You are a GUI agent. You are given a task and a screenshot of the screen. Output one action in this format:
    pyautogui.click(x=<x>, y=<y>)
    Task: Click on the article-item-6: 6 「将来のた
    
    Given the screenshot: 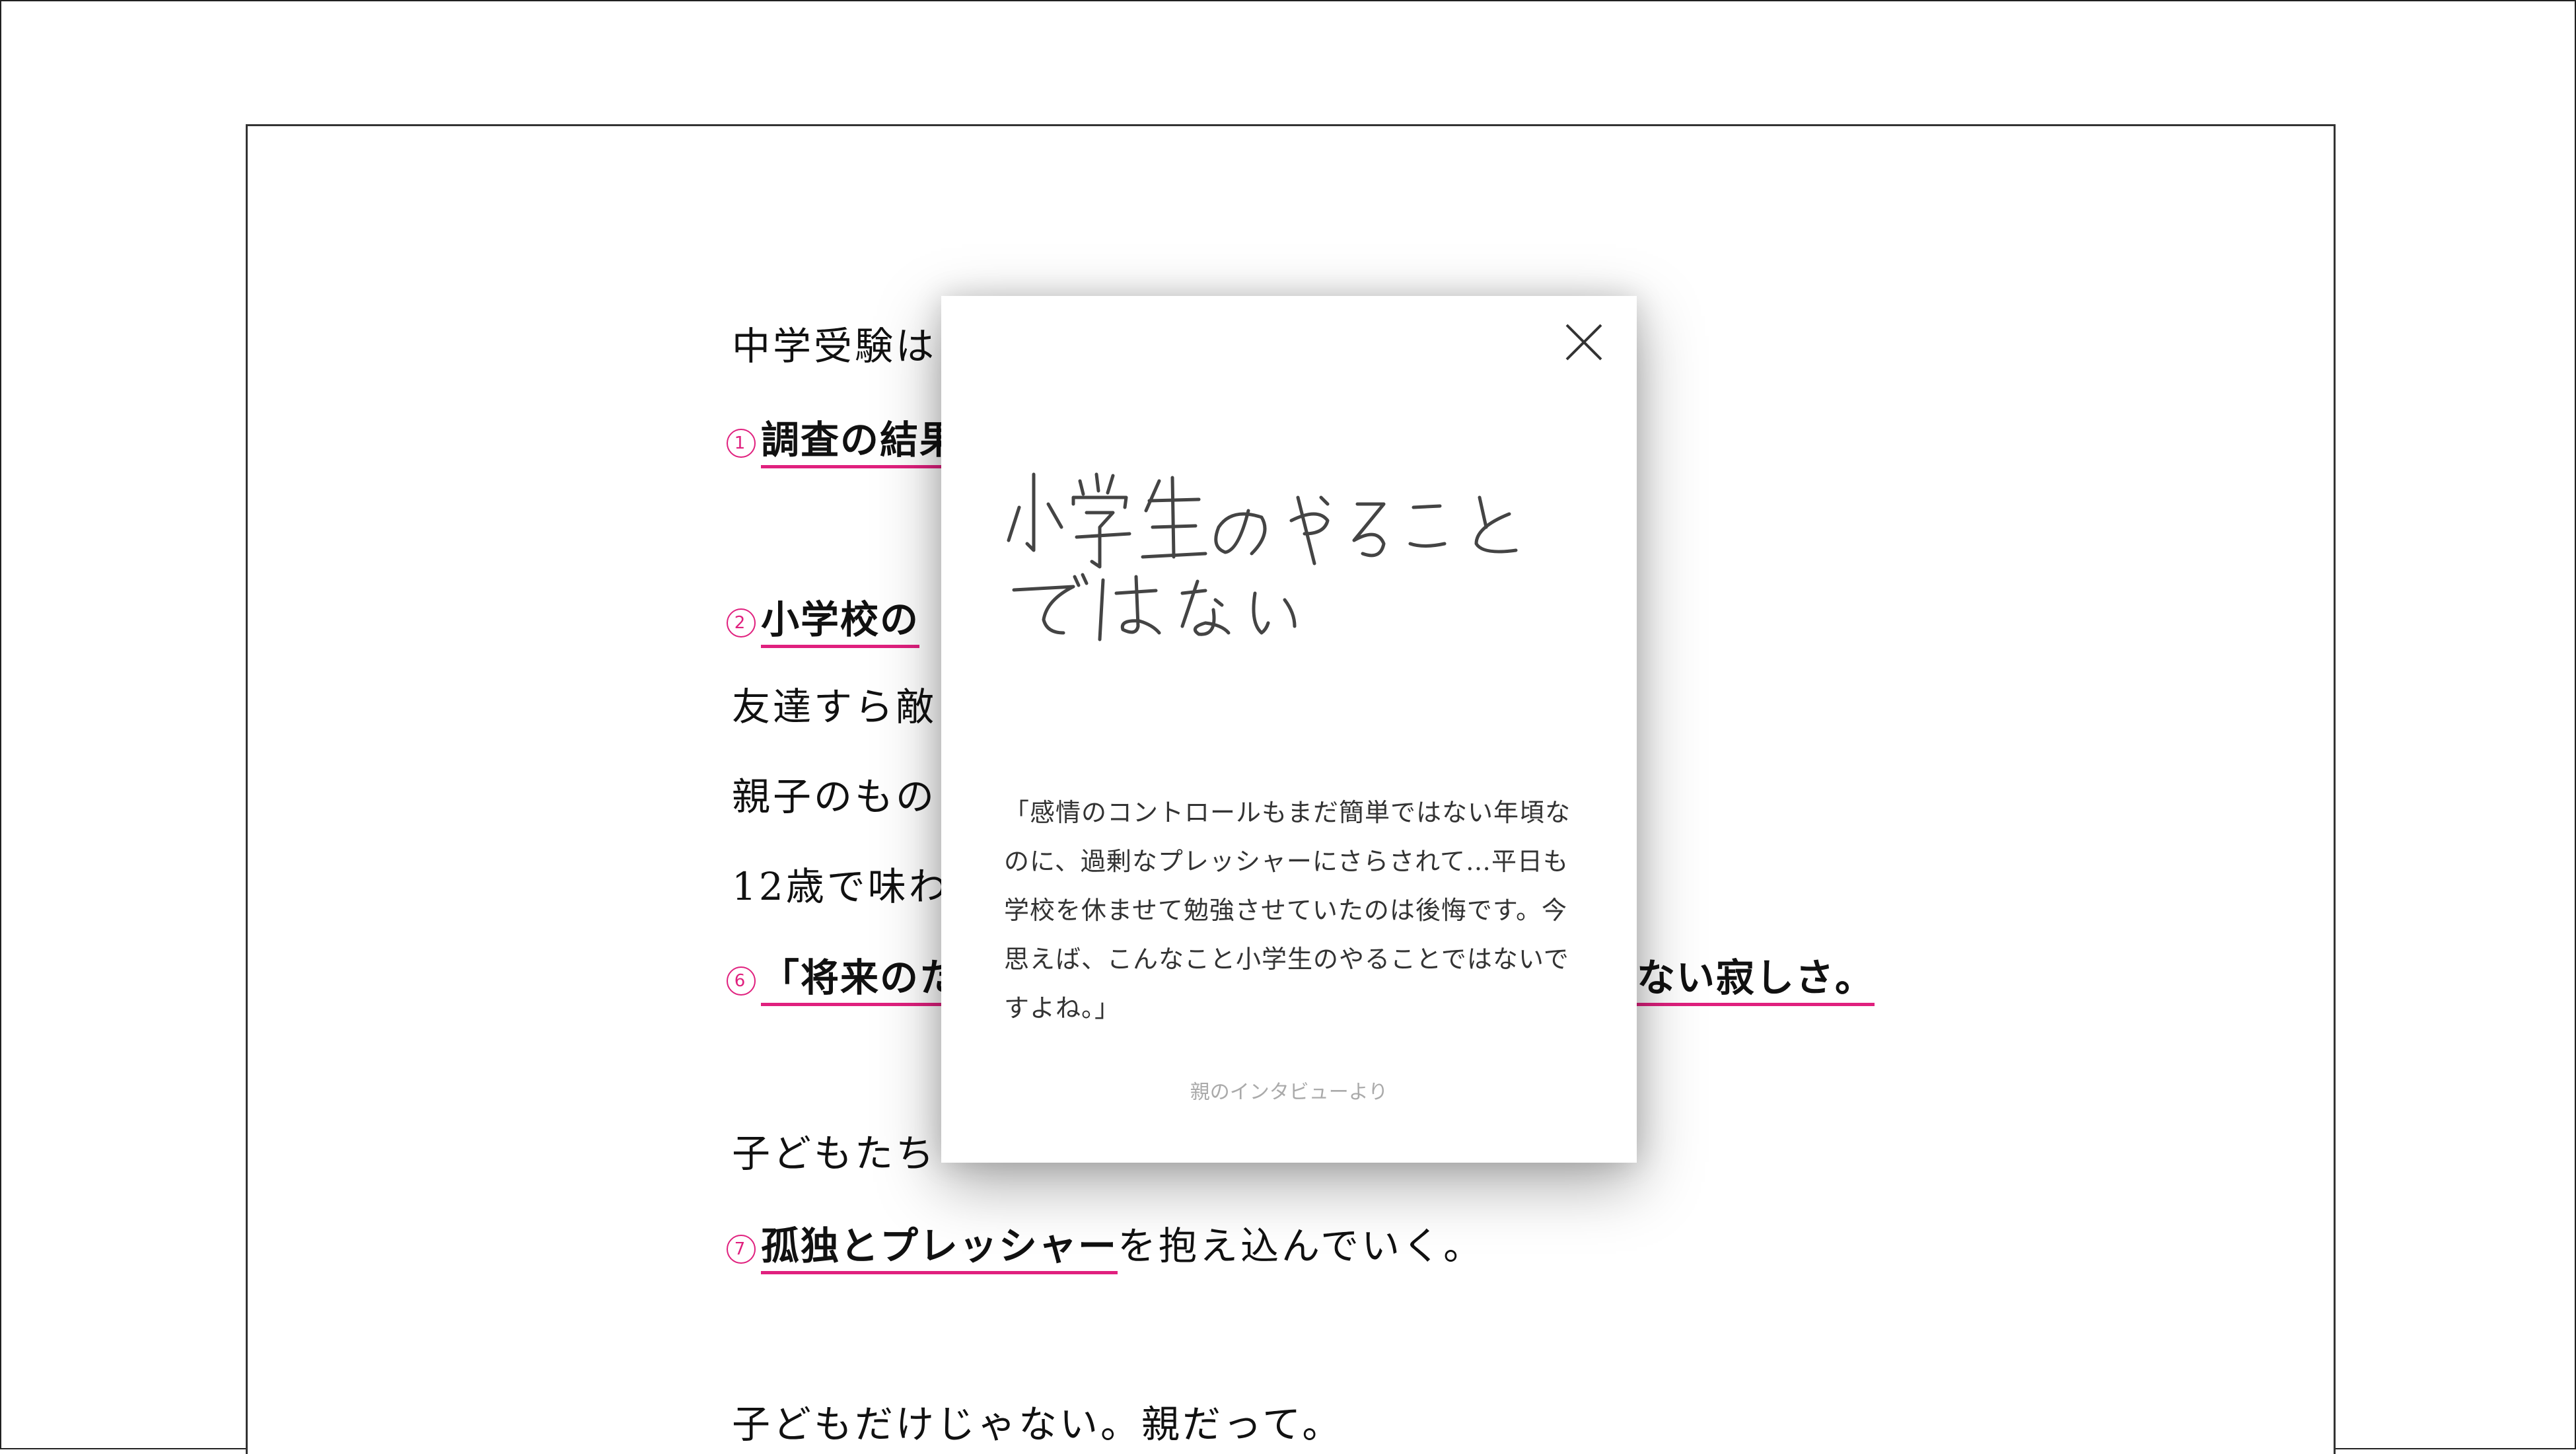 What is the action you would take?
    pyautogui.click(x=843, y=979)
    